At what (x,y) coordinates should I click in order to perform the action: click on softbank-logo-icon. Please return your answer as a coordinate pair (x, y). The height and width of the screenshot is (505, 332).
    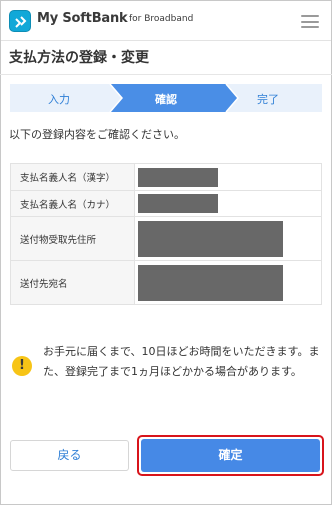
    Looking at the image, I should click on (20, 21).